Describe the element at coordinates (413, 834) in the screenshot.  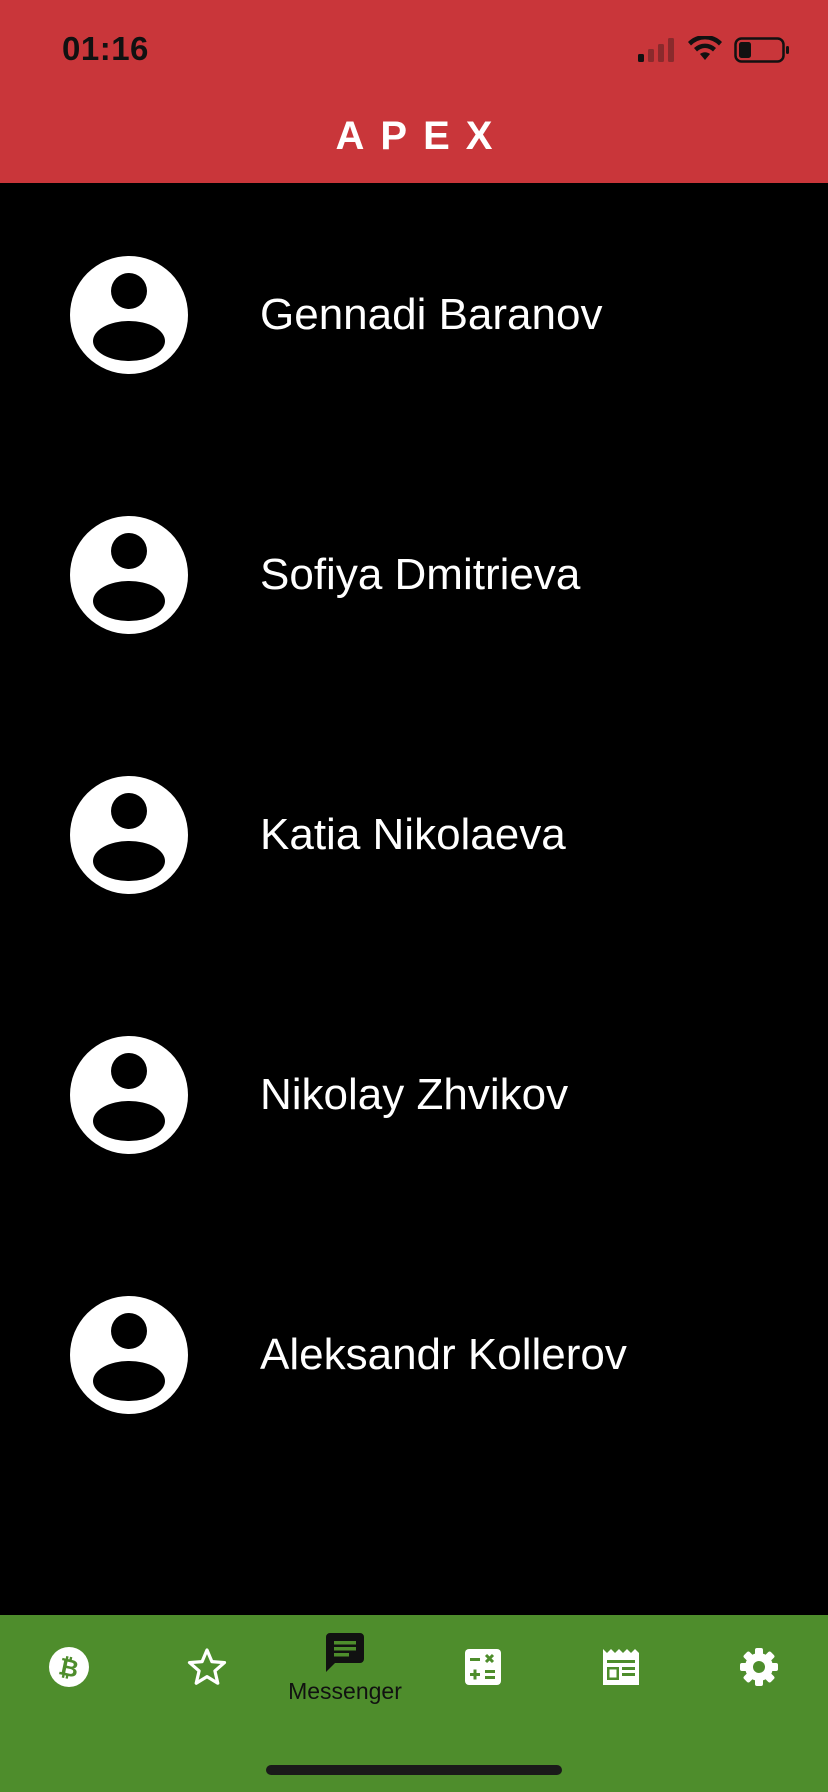
I see `contact-name: Katia Nikolaeva` at that location.